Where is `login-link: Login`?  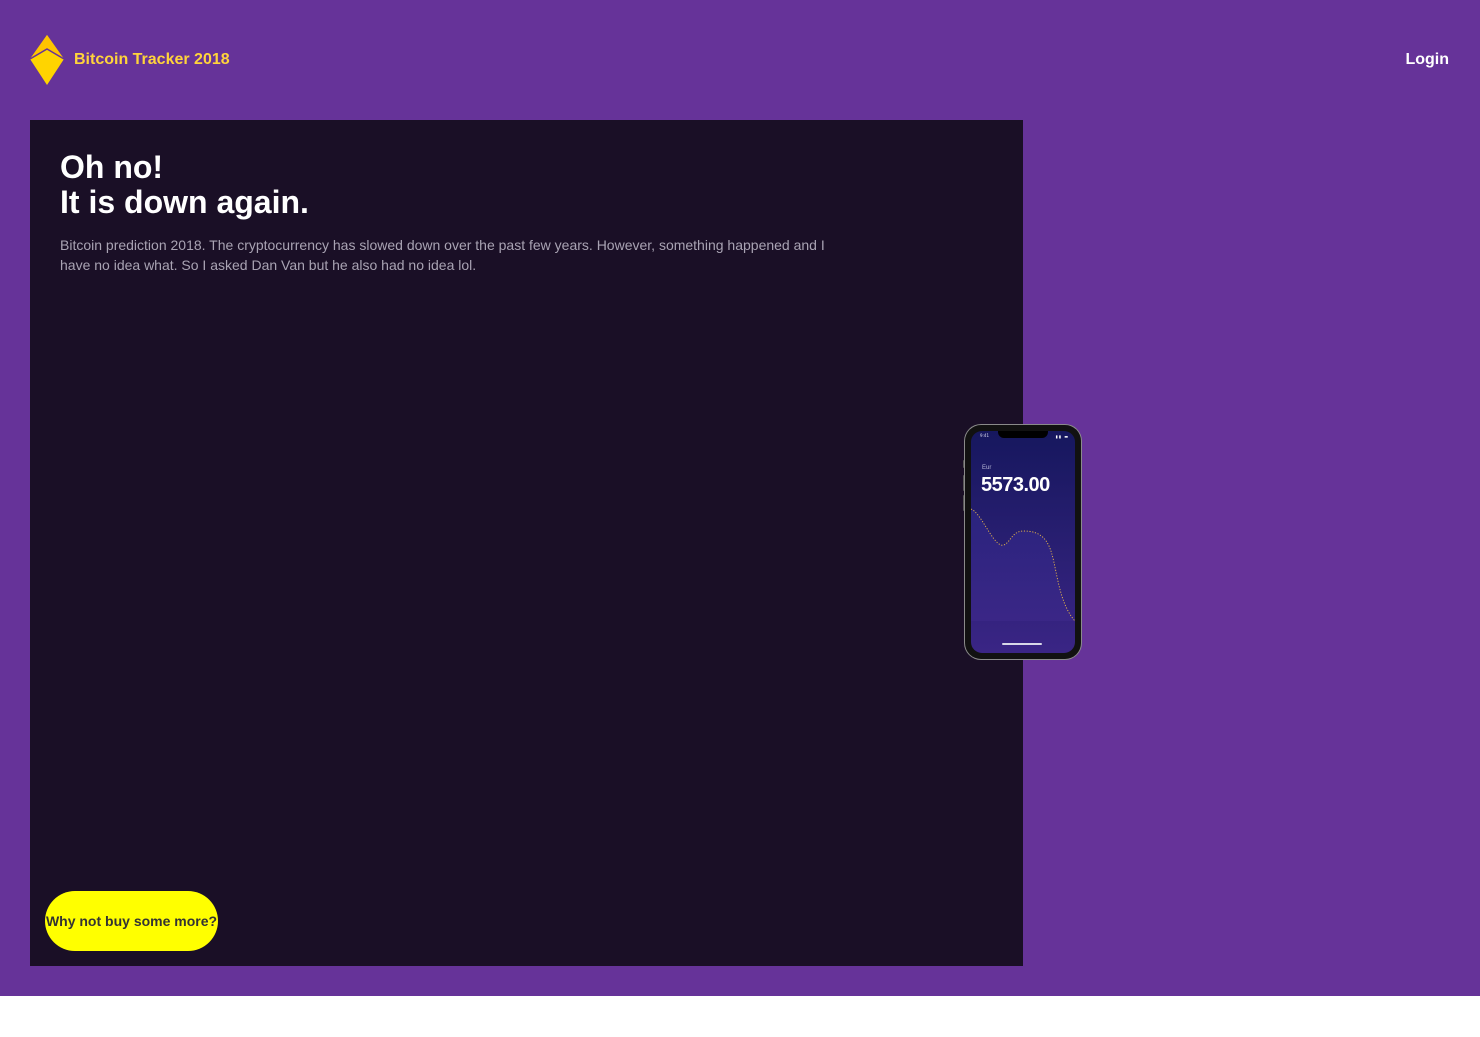
login-link: Login is located at coordinates (1427, 60).